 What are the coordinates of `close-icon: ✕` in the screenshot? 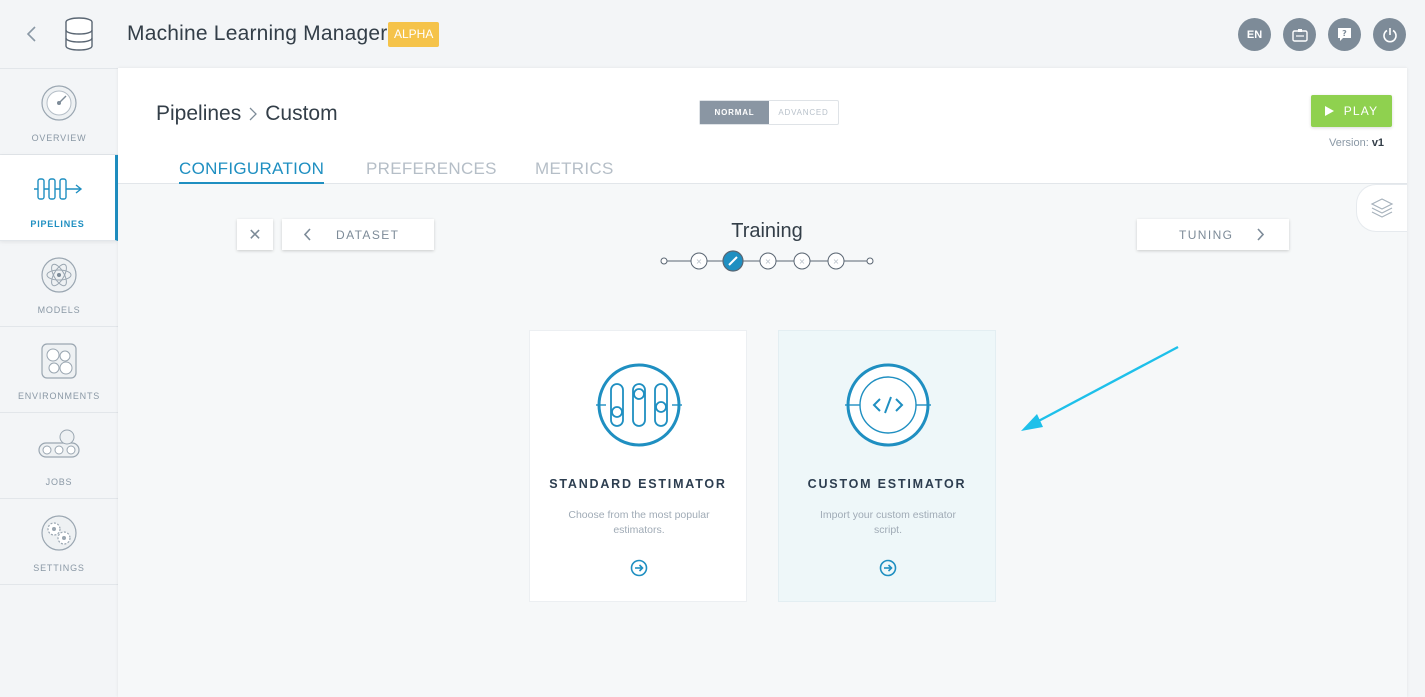 It's located at (255, 235).